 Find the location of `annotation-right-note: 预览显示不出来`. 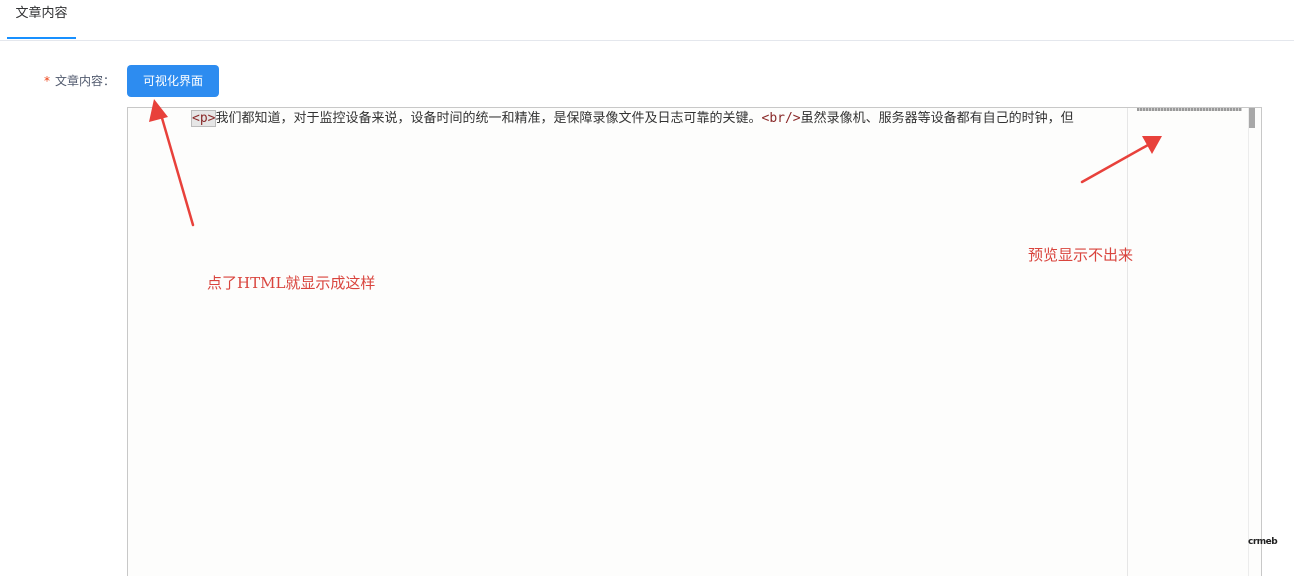

annotation-right-note: 预览显示不出来 is located at coordinates (1081, 255).